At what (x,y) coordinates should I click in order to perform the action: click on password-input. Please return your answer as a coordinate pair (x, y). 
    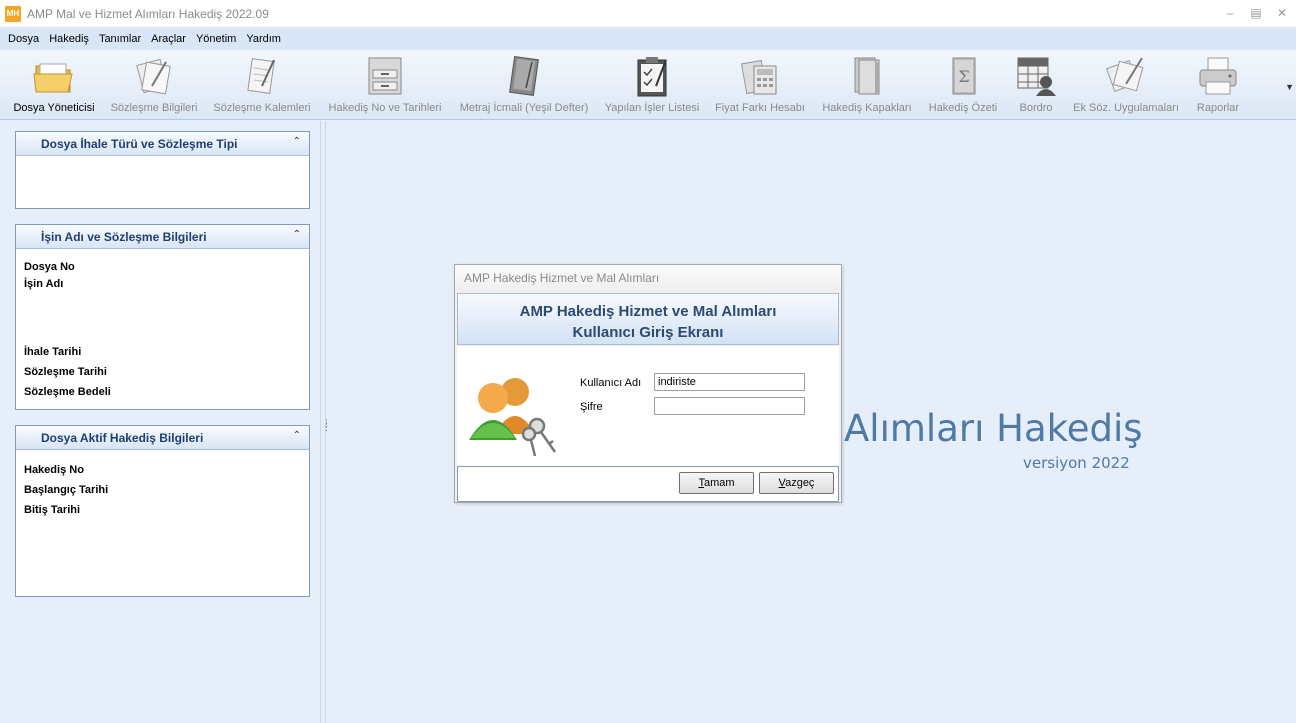
    Looking at the image, I should click on (729, 406).